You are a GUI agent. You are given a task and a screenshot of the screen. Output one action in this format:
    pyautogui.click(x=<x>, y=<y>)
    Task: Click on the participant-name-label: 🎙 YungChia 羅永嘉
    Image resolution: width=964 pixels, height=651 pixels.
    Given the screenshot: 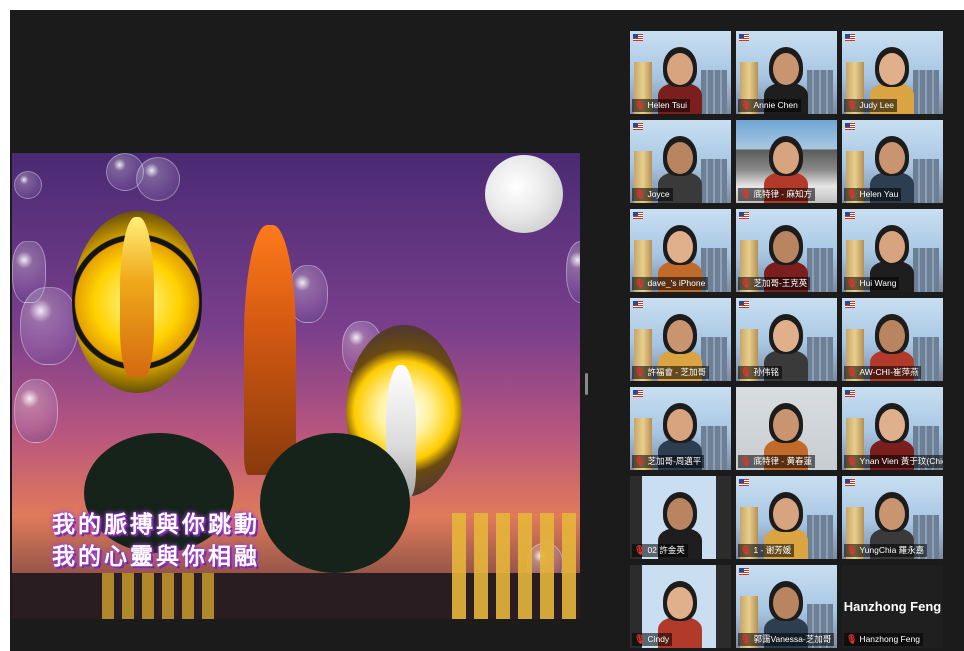 What is the action you would take?
    pyautogui.click(x=886, y=550)
    